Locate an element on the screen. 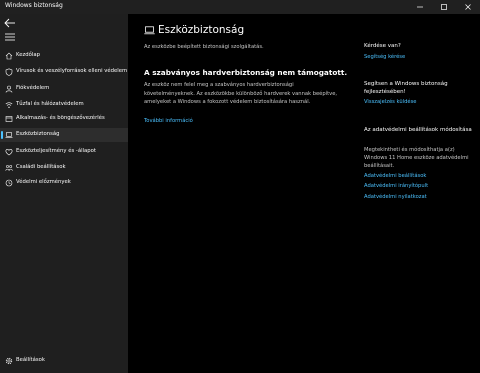 Image resolution: width=480 pixels, height=373 pixels. get-help-link: Segítség kérése is located at coordinates (384, 57).